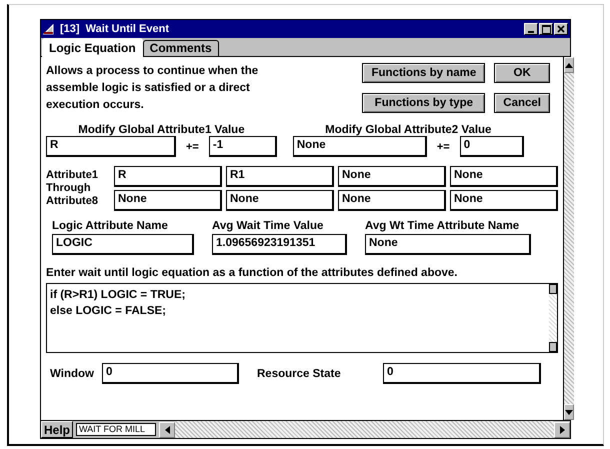 Image resolution: width=610 pixels, height=449 pixels. I want to click on scroll-right-button, so click(562, 430).